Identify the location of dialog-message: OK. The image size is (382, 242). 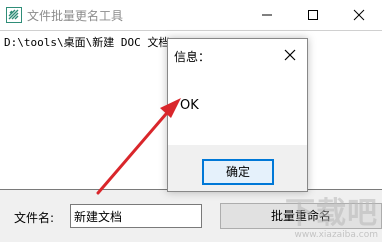
(189, 105).